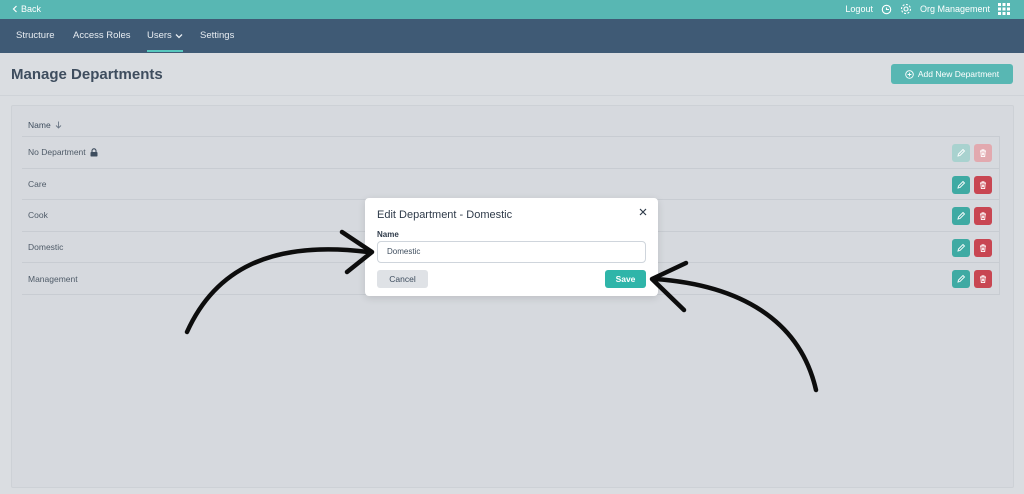  I want to click on cancel-button: Cancel, so click(402, 279).